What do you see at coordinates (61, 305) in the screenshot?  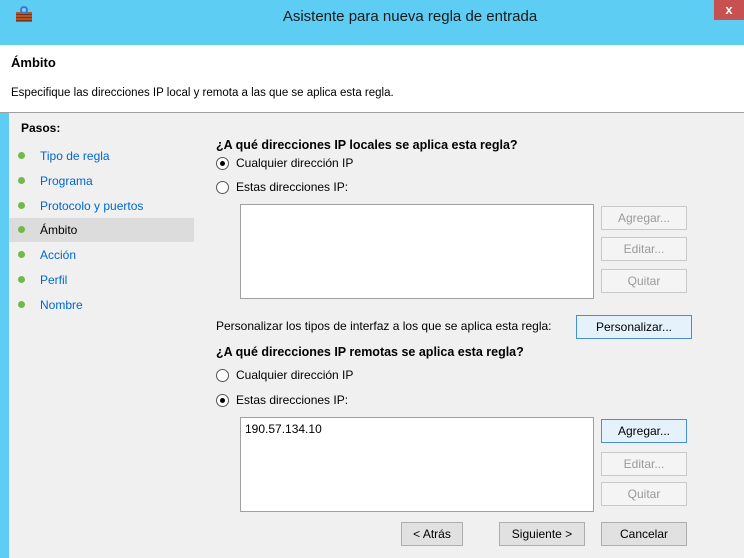 I see `step-label: Nombre` at bounding box center [61, 305].